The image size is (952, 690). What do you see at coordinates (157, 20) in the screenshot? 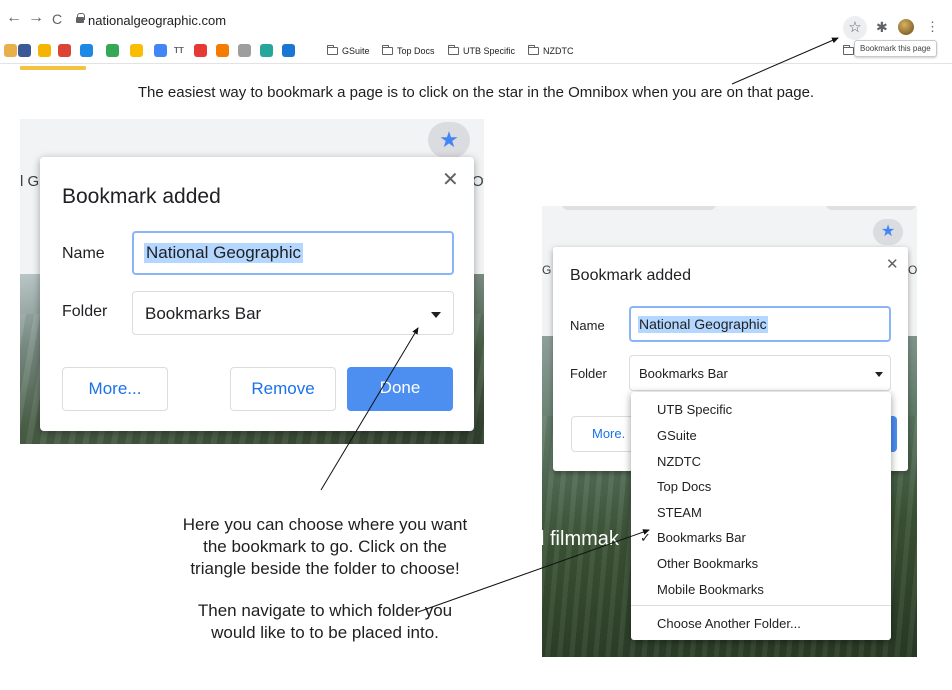
I see `omnibox-url: nationalgeographic.com` at bounding box center [157, 20].